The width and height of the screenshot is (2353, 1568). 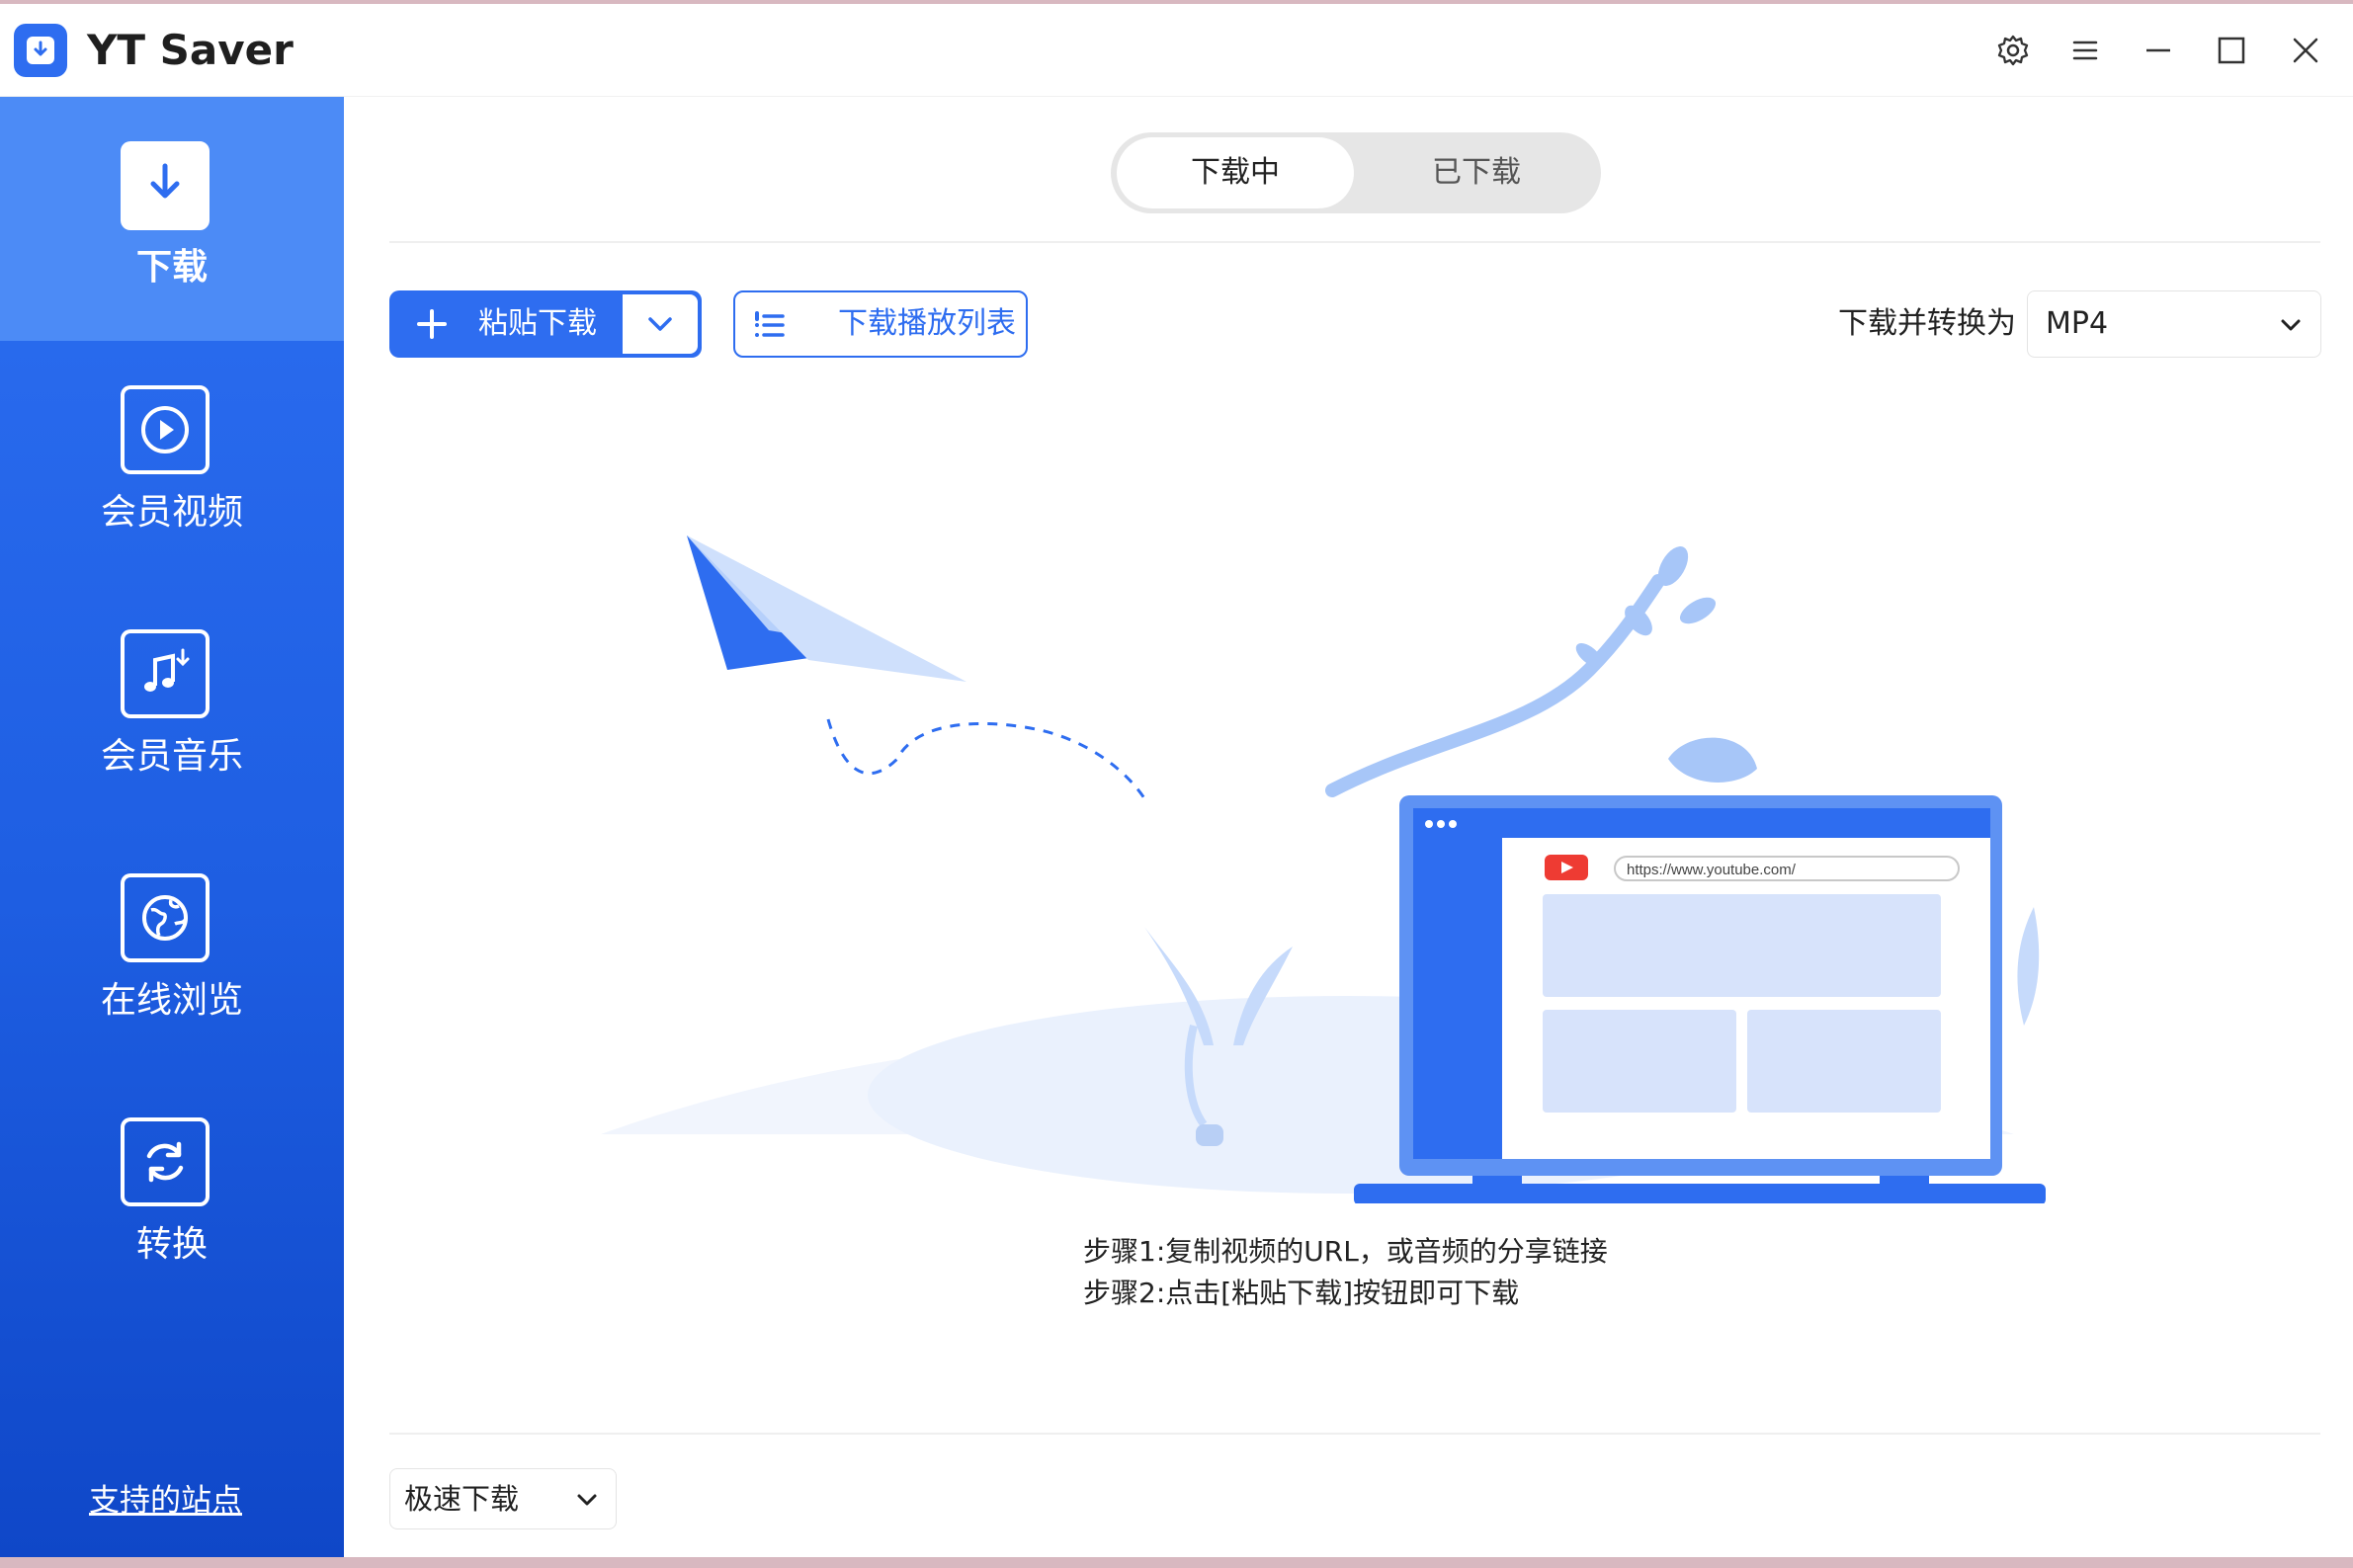 I want to click on tab-switcher: 下载中 已下载, so click(x=1356, y=172).